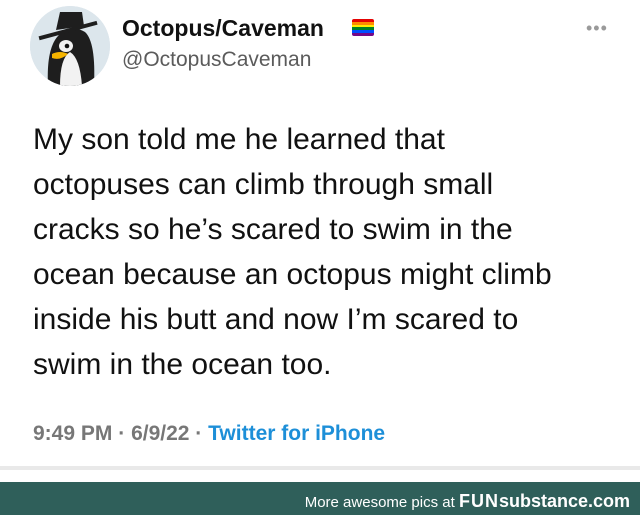  I want to click on tweet-meta: 9:49 PM · 6/9/22 · Twitter for iPhone, so click(209, 434).